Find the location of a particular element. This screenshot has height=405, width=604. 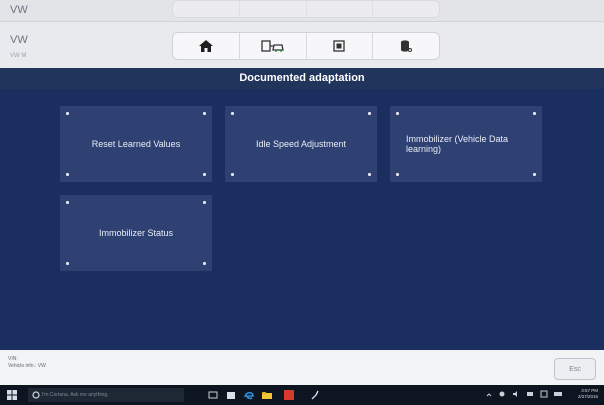

search-placeholder: I'm Cortana. Ask me anything. is located at coordinates (75, 395).